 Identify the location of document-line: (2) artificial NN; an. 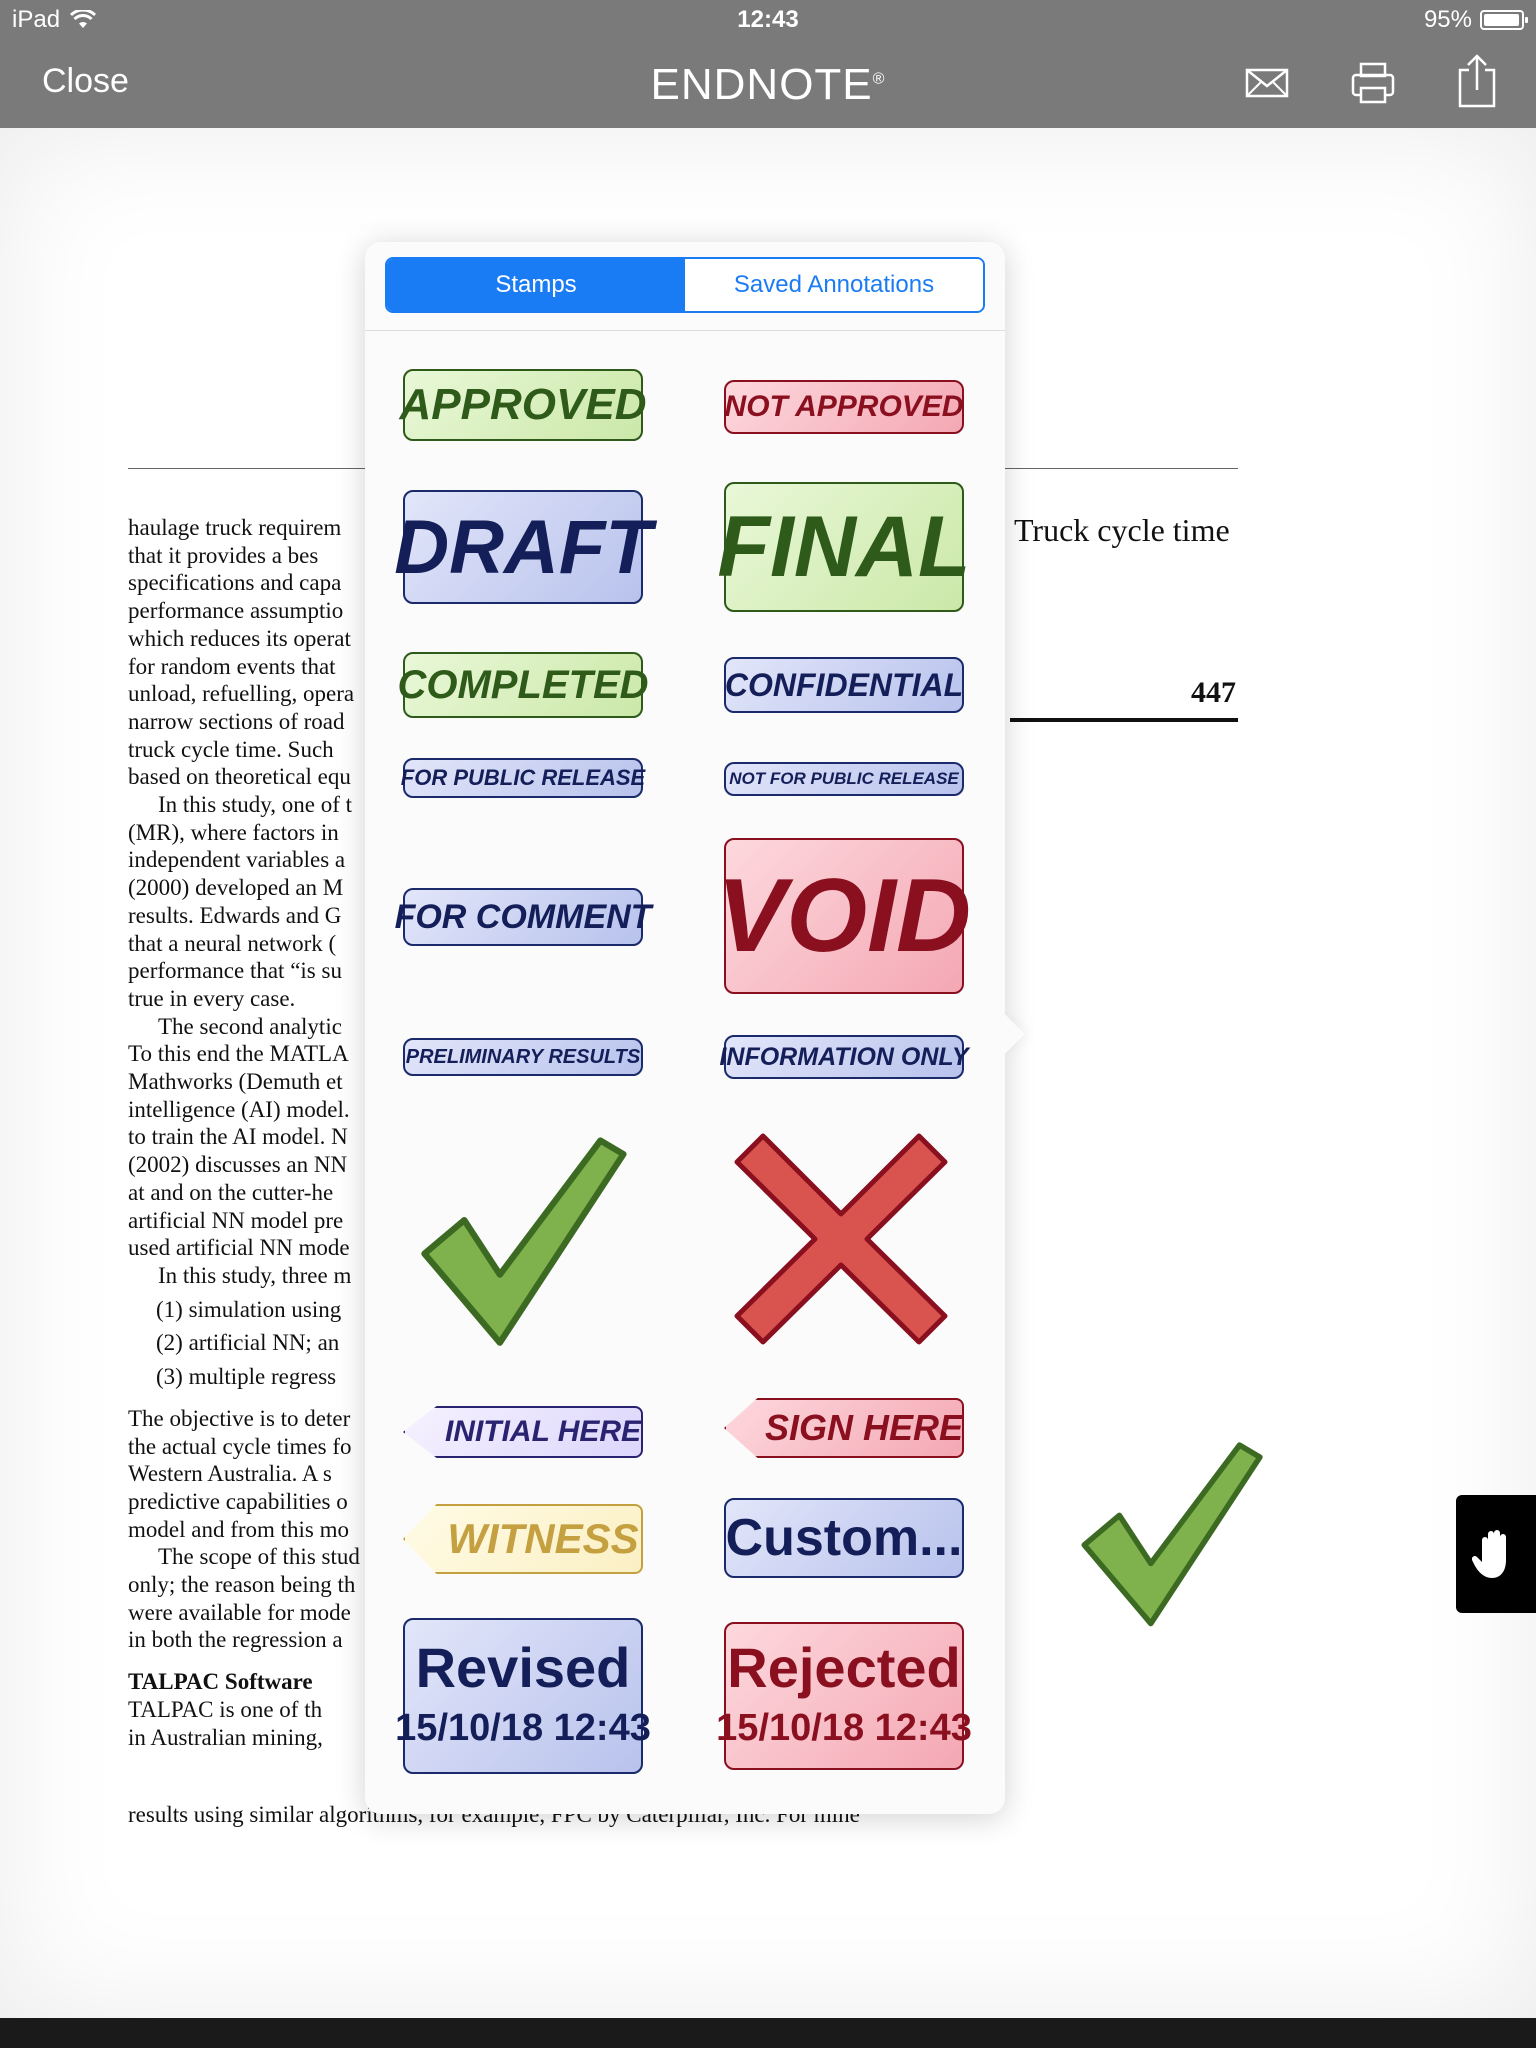
(248, 1343).